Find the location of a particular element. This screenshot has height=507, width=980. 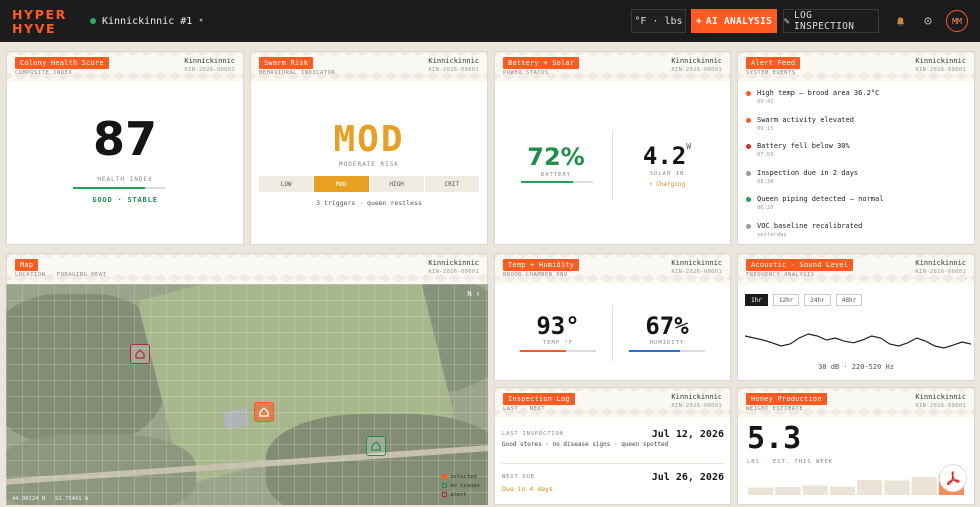

range-tab-48hr: 48hr is located at coordinates (849, 300).